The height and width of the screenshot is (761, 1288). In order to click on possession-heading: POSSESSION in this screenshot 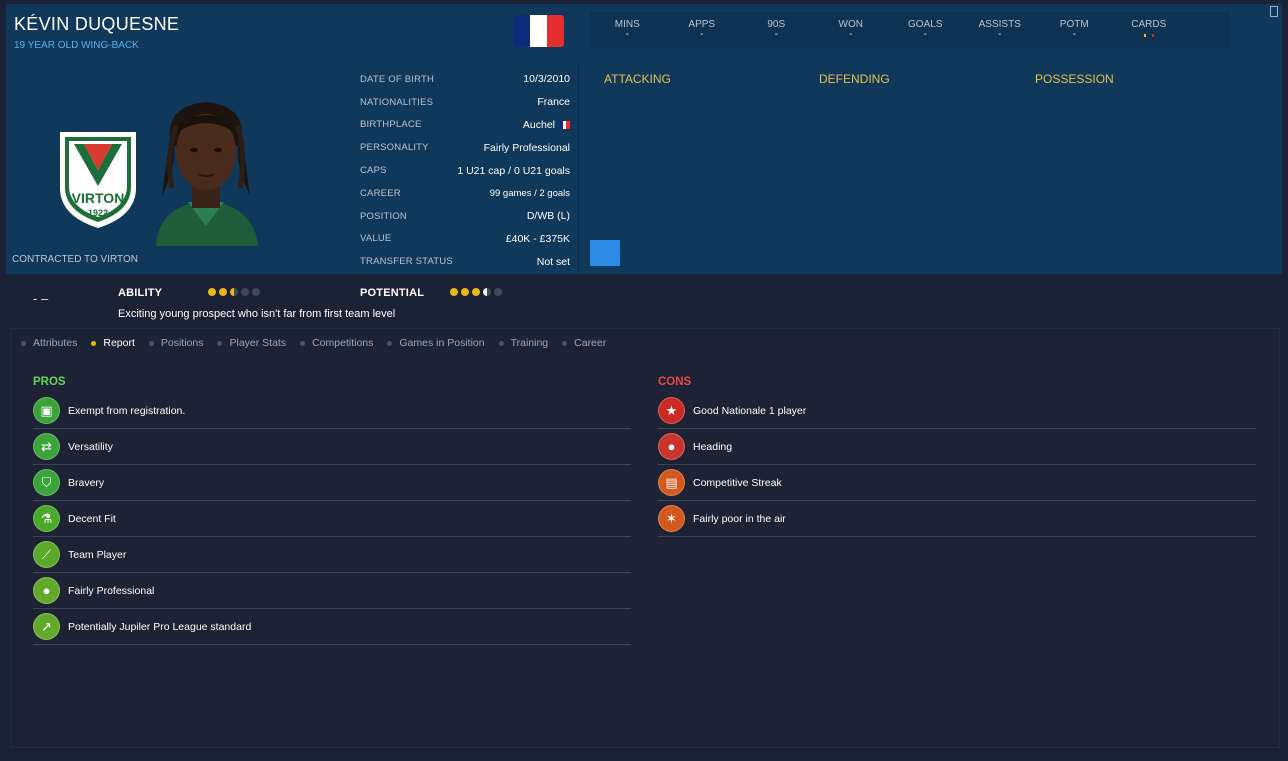, I will do `click(1074, 79)`.